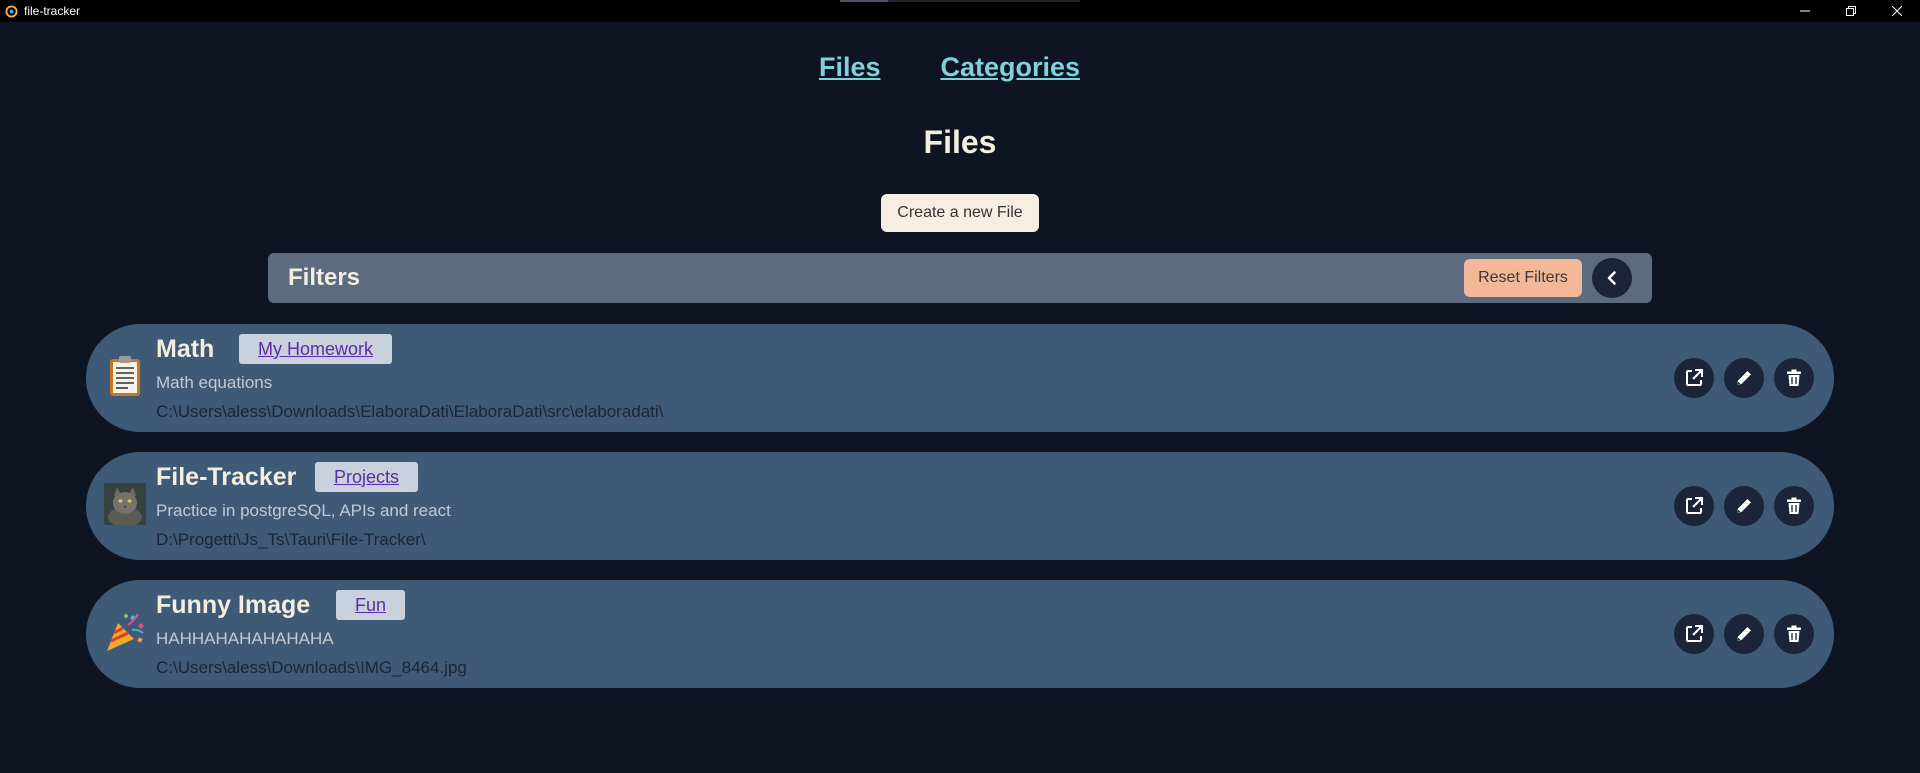 The height and width of the screenshot is (773, 1920). What do you see at coordinates (226, 477) in the screenshot?
I see `file-name: File-Tracker` at bounding box center [226, 477].